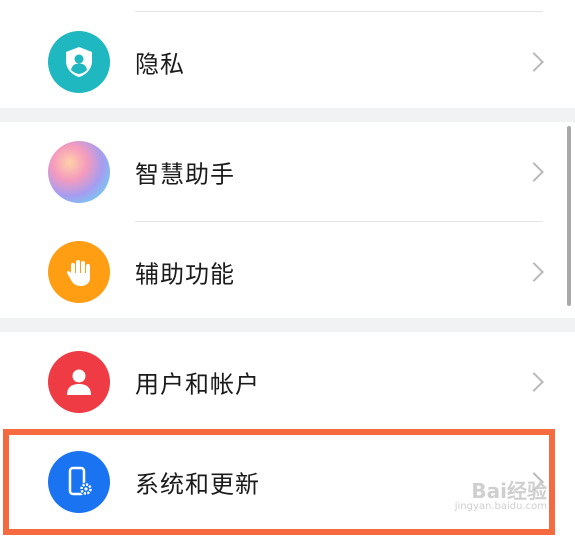 This screenshot has height=546, width=575. Describe the element at coordinates (79, 272) in the screenshot. I see `hand-icon` at that location.